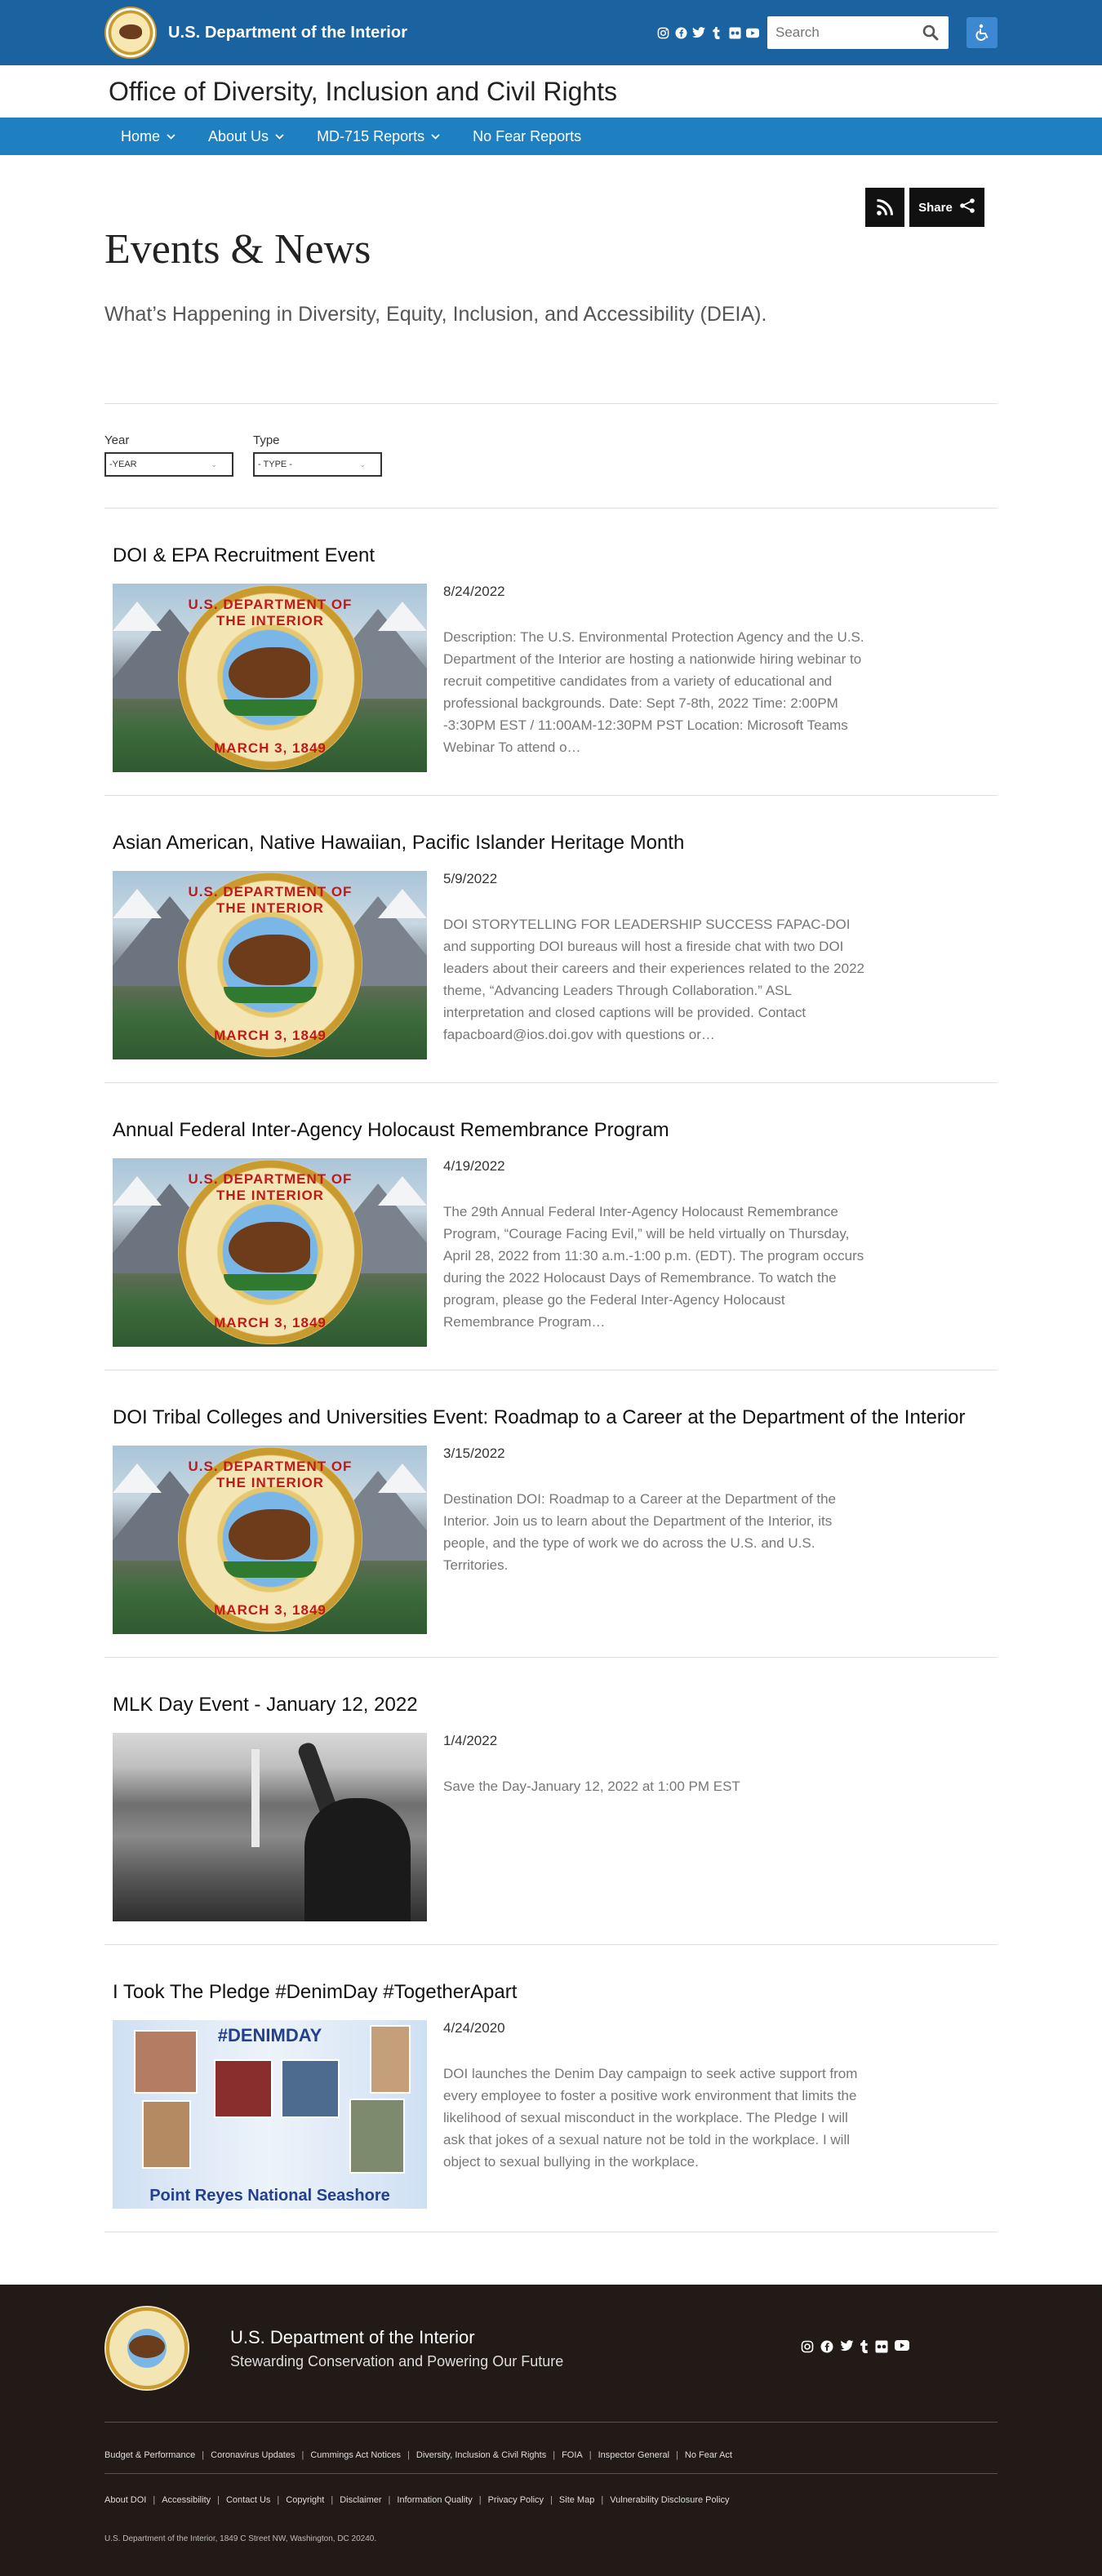  Describe the element at coordinates (474, 1453) in the screenshot. I see `event-date: 3/15/2022` at that location.